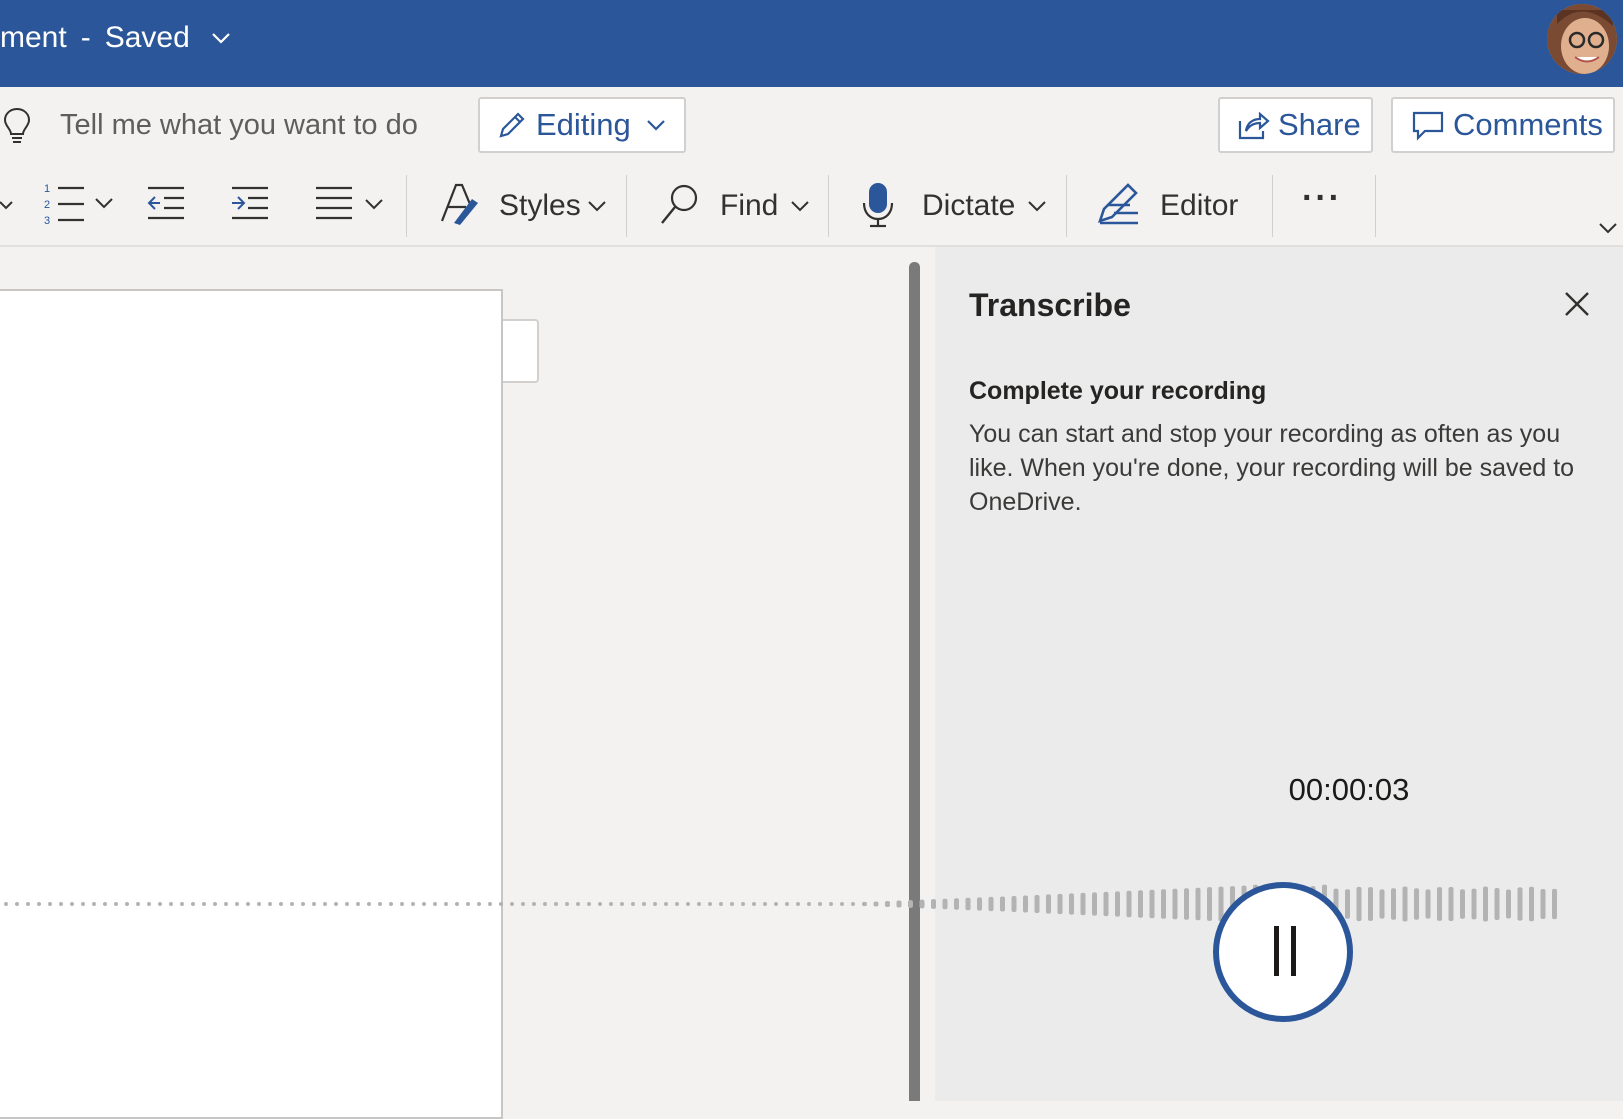 The image size is (1623, 1119). I want to click on styles-icon, so click(459, 204).